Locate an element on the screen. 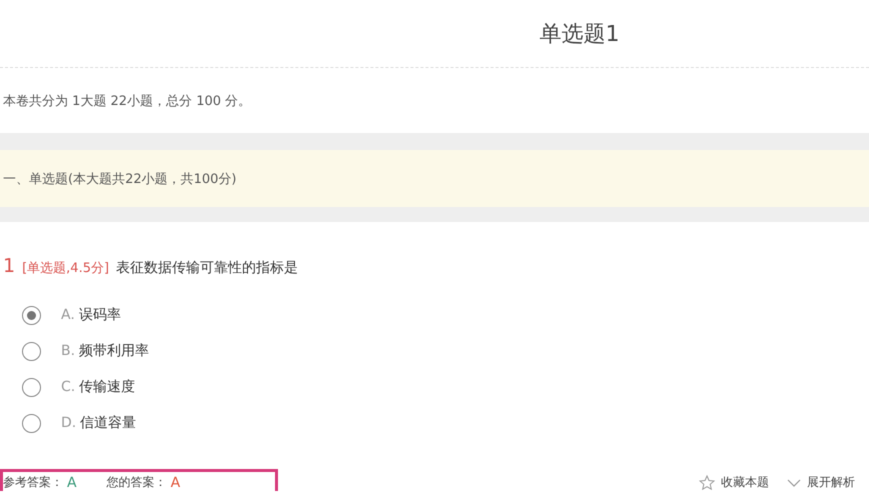 The width and height of the screenshot is (869, 500). reference-answer: A is located at coordinates (72, 483).